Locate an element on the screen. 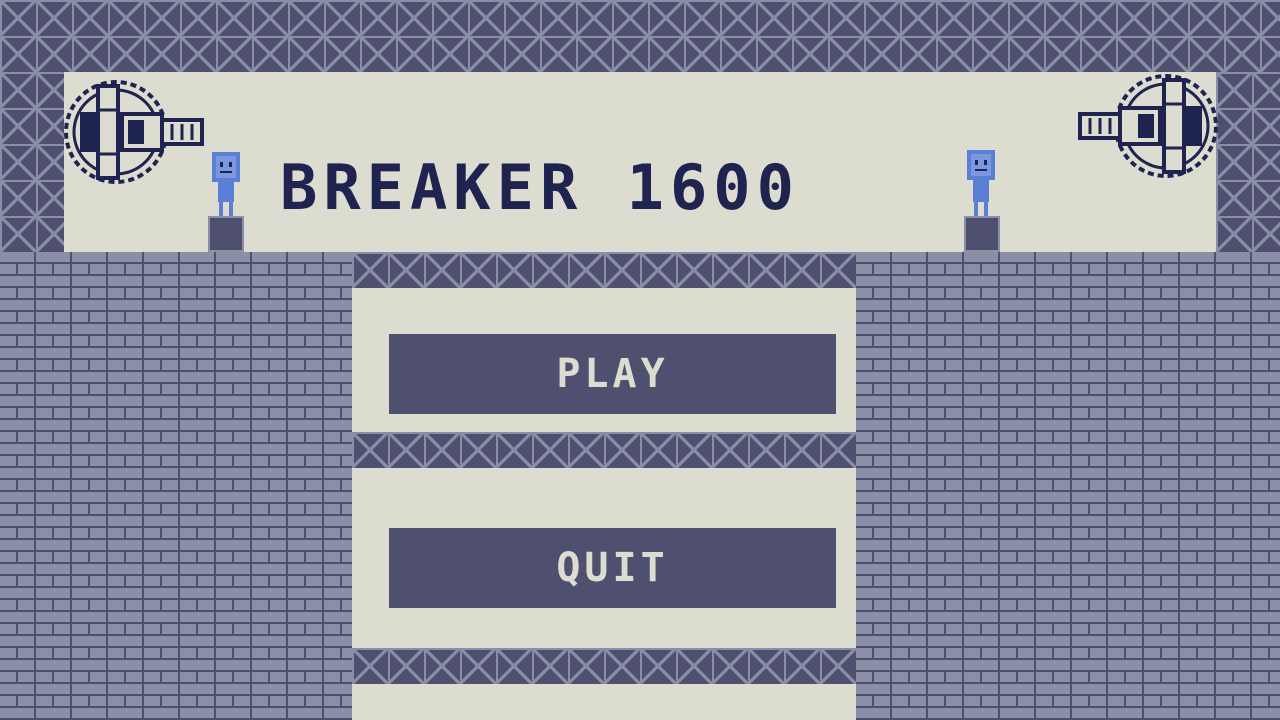 The width and height of the screenshot is (1280, 720). right-crate-column is located at coordinates (1248, 162).